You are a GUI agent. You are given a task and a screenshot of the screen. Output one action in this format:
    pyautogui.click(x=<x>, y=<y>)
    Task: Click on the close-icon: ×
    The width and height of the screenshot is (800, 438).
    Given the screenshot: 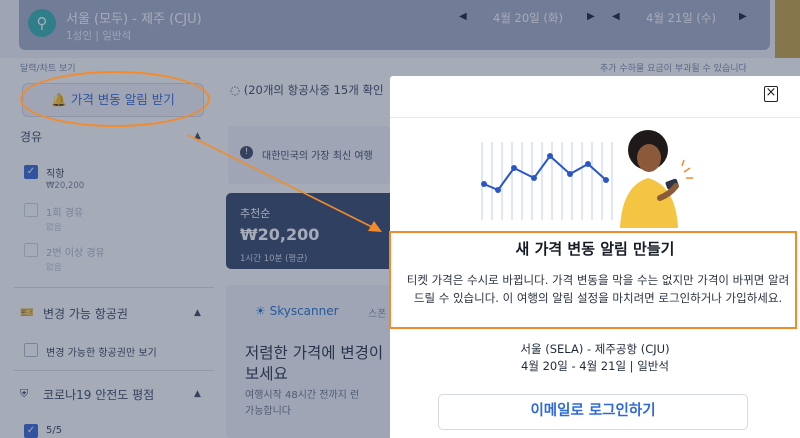 What is the action you would take?
    pyautogui.click(x=771, y=94)
    